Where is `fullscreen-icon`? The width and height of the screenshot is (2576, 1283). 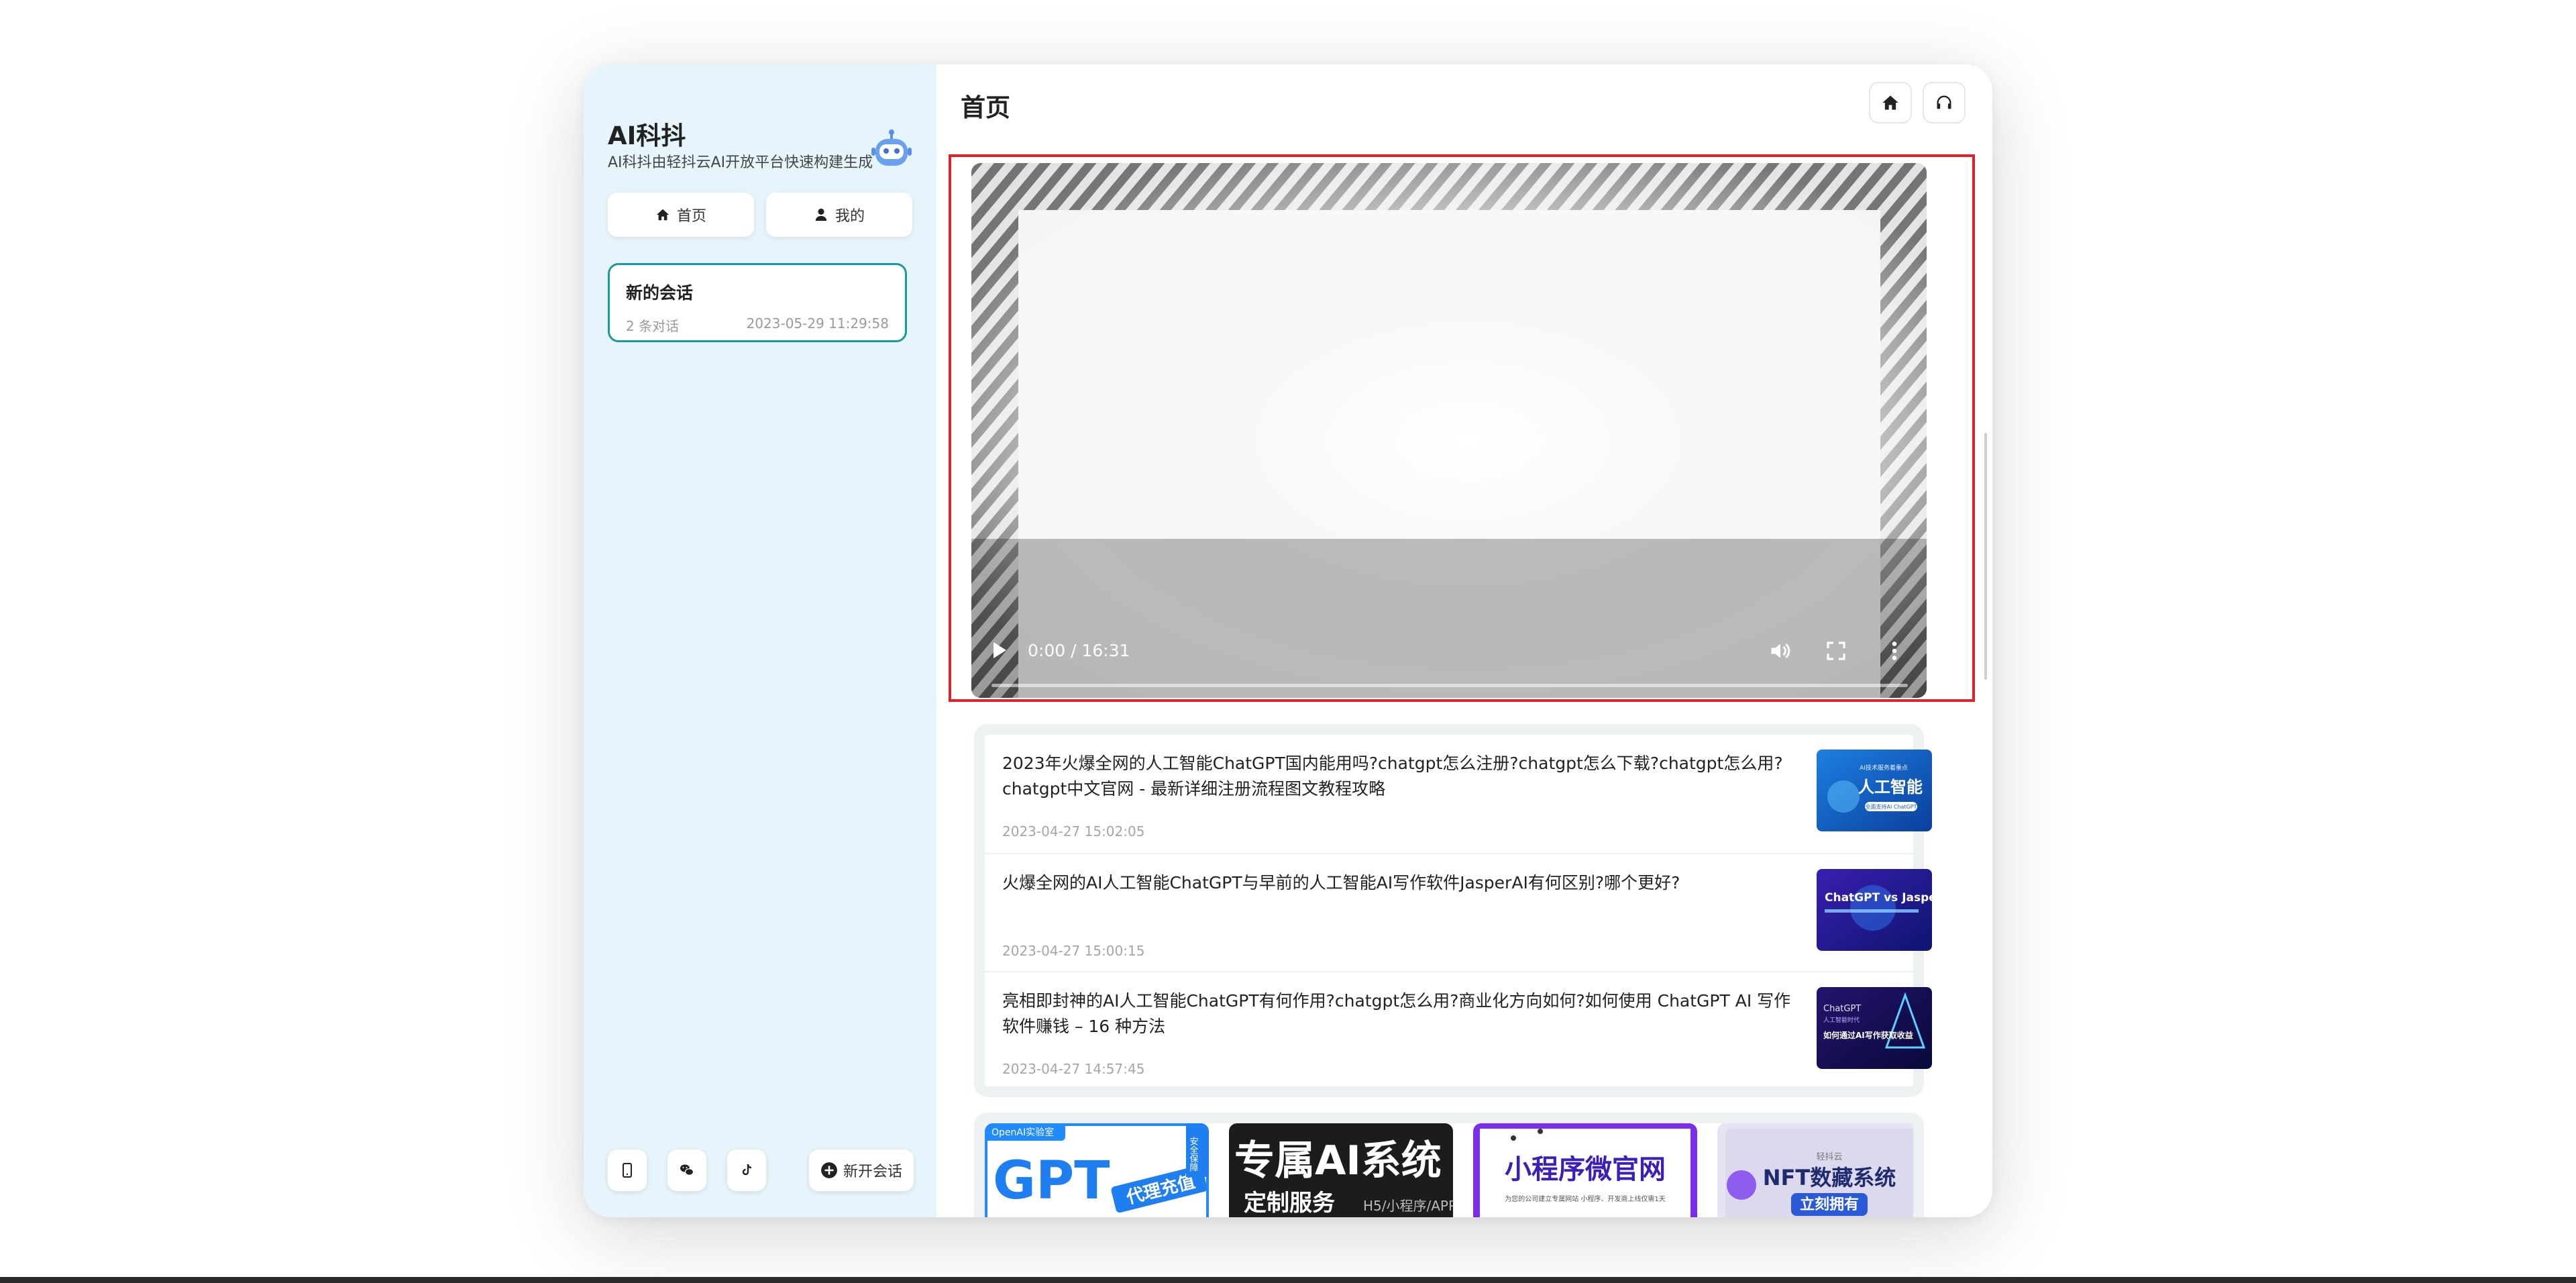
fullscreen-icon is located at coordinates (1836, 651).